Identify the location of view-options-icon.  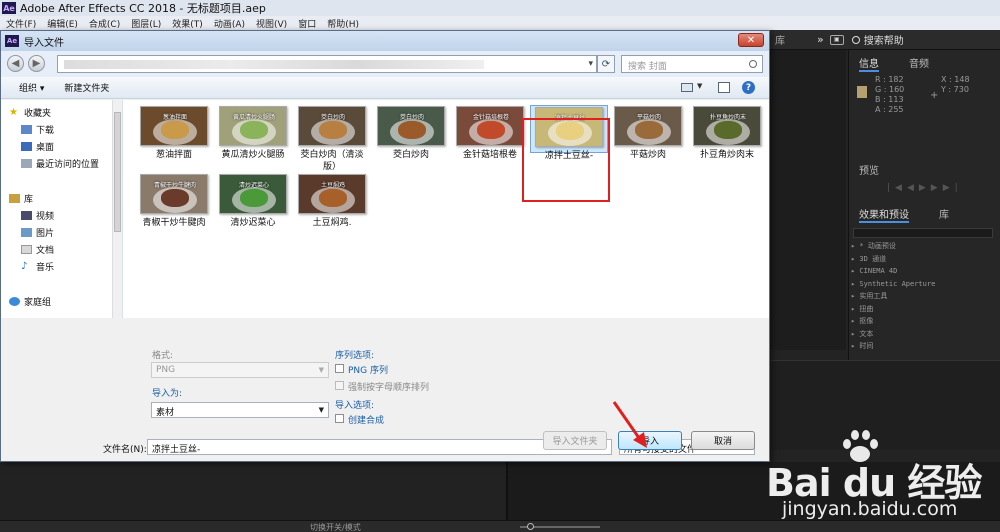
(687, 87).